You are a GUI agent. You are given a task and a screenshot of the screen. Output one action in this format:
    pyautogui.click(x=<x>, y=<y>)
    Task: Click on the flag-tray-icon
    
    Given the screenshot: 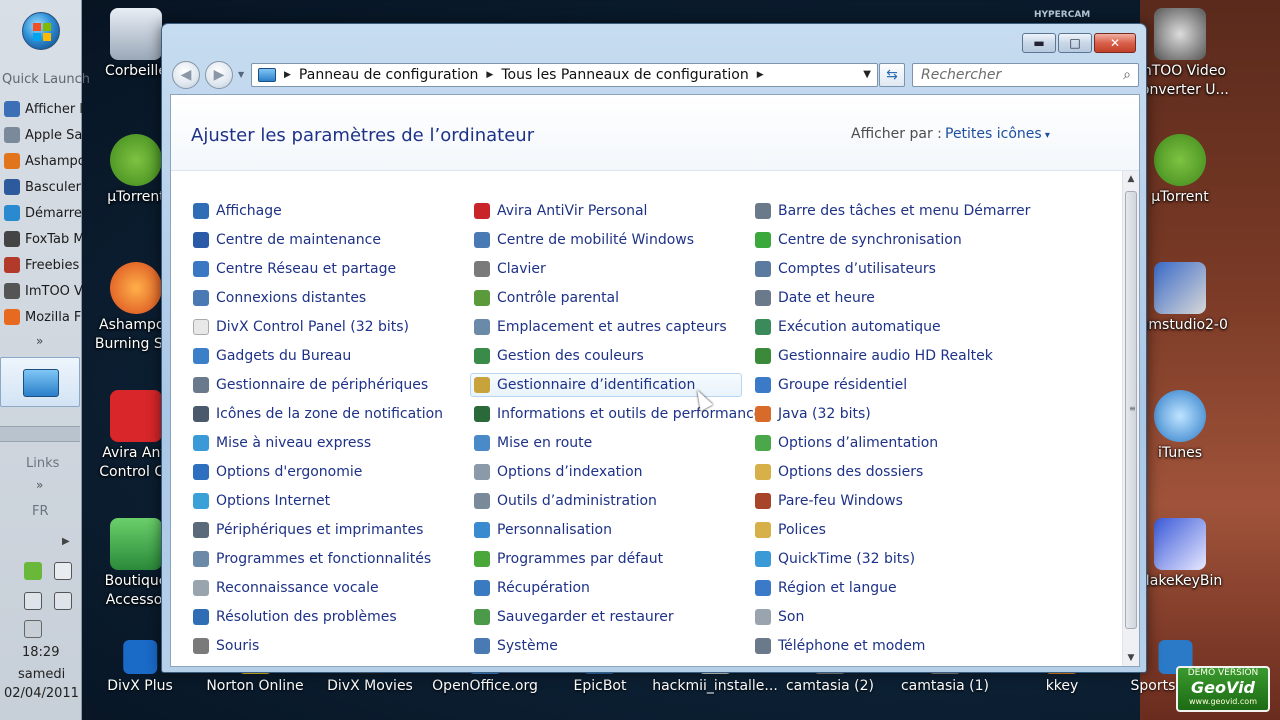 What is the action you would take?
    pyautogui.click(x=63, y=571)
    